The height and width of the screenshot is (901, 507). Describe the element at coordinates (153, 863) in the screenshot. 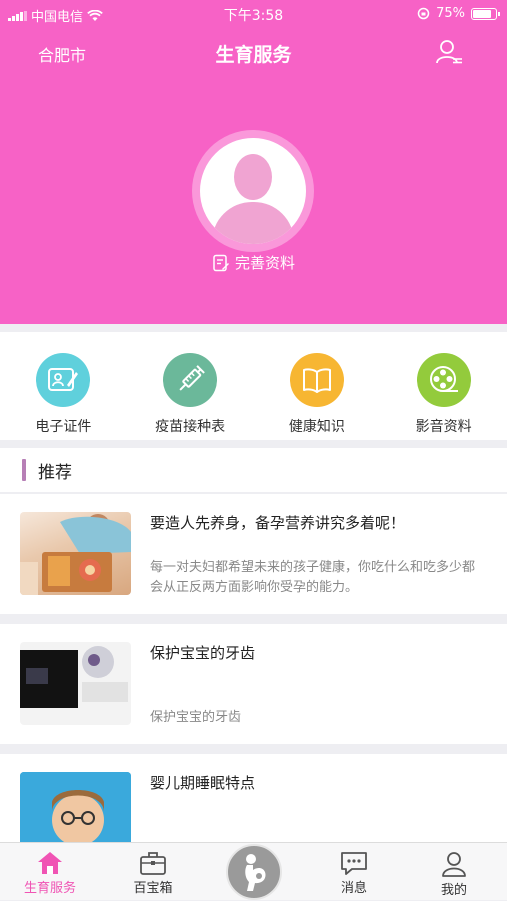

I see `toolbox-icon` at that location.